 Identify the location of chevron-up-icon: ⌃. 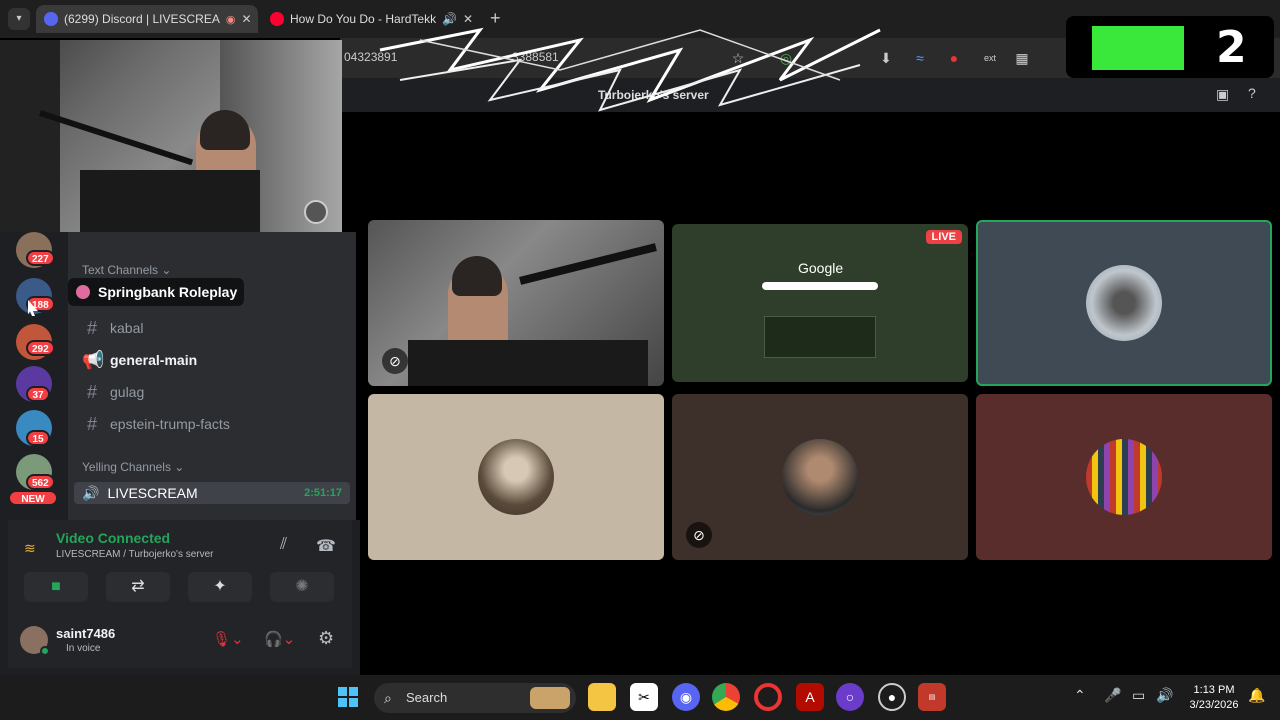
(1080, 695).